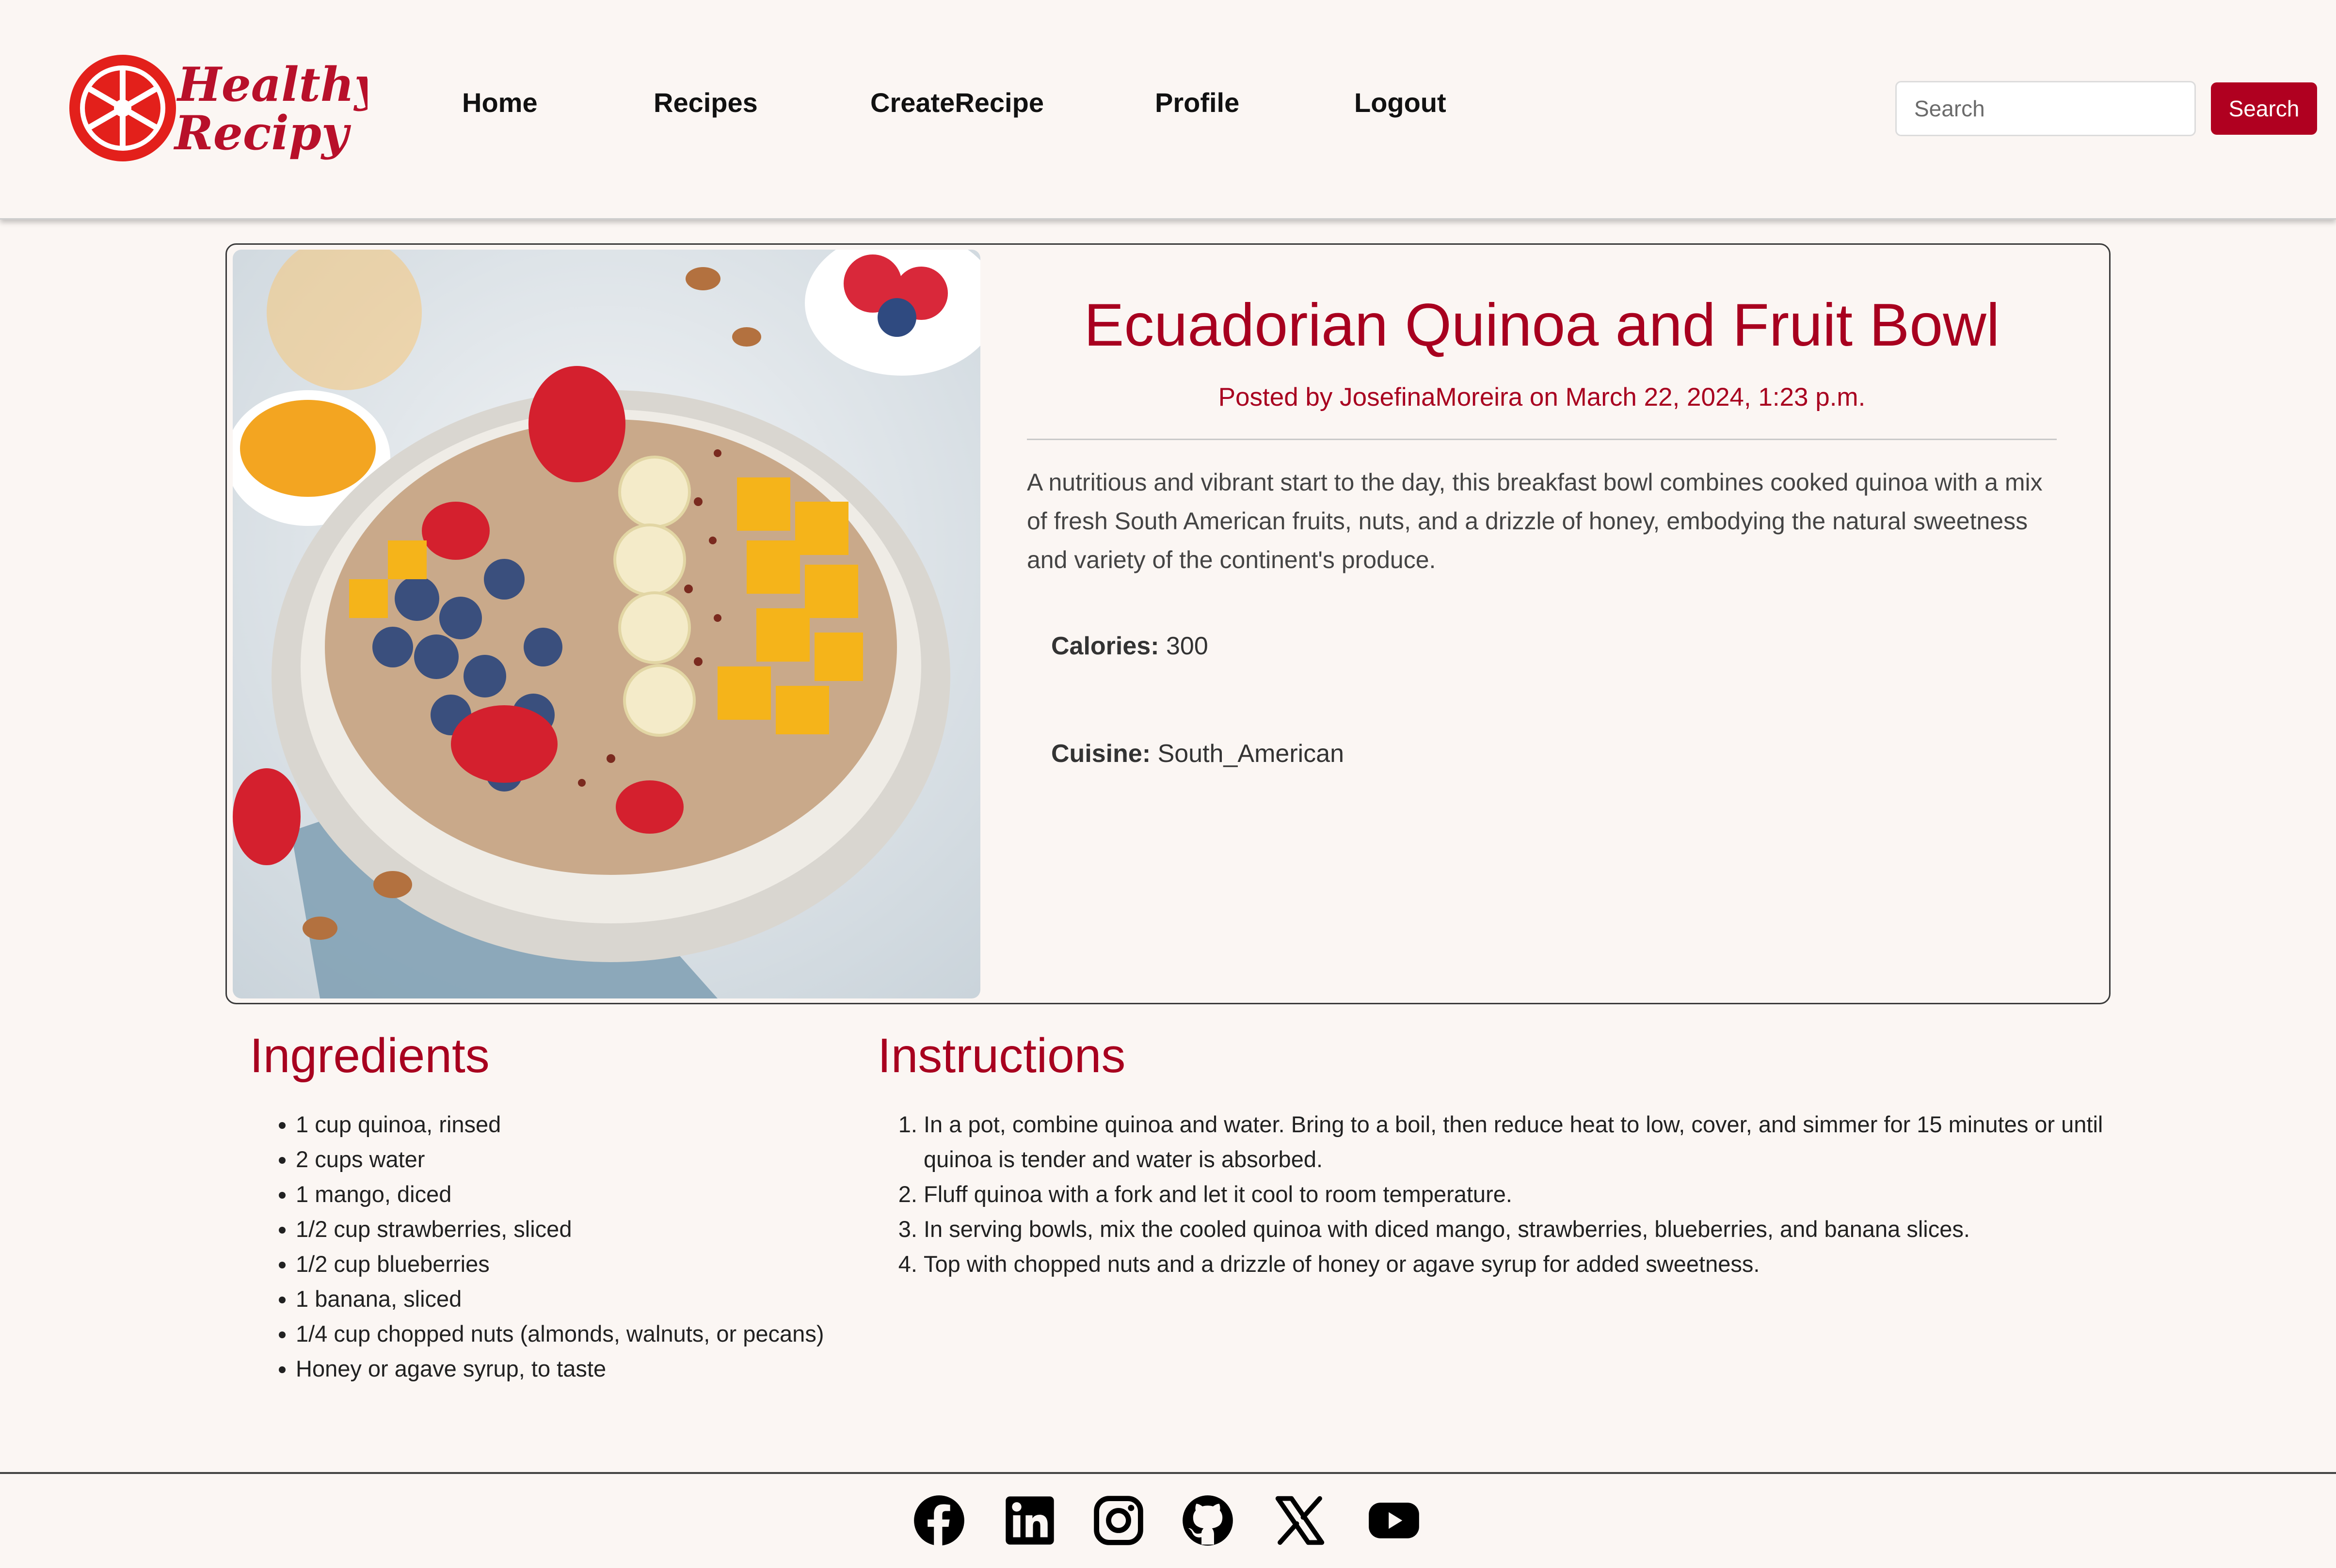 This screenshot has height=1568, width=2336. I want to click on search-input, so click(2045, 108).